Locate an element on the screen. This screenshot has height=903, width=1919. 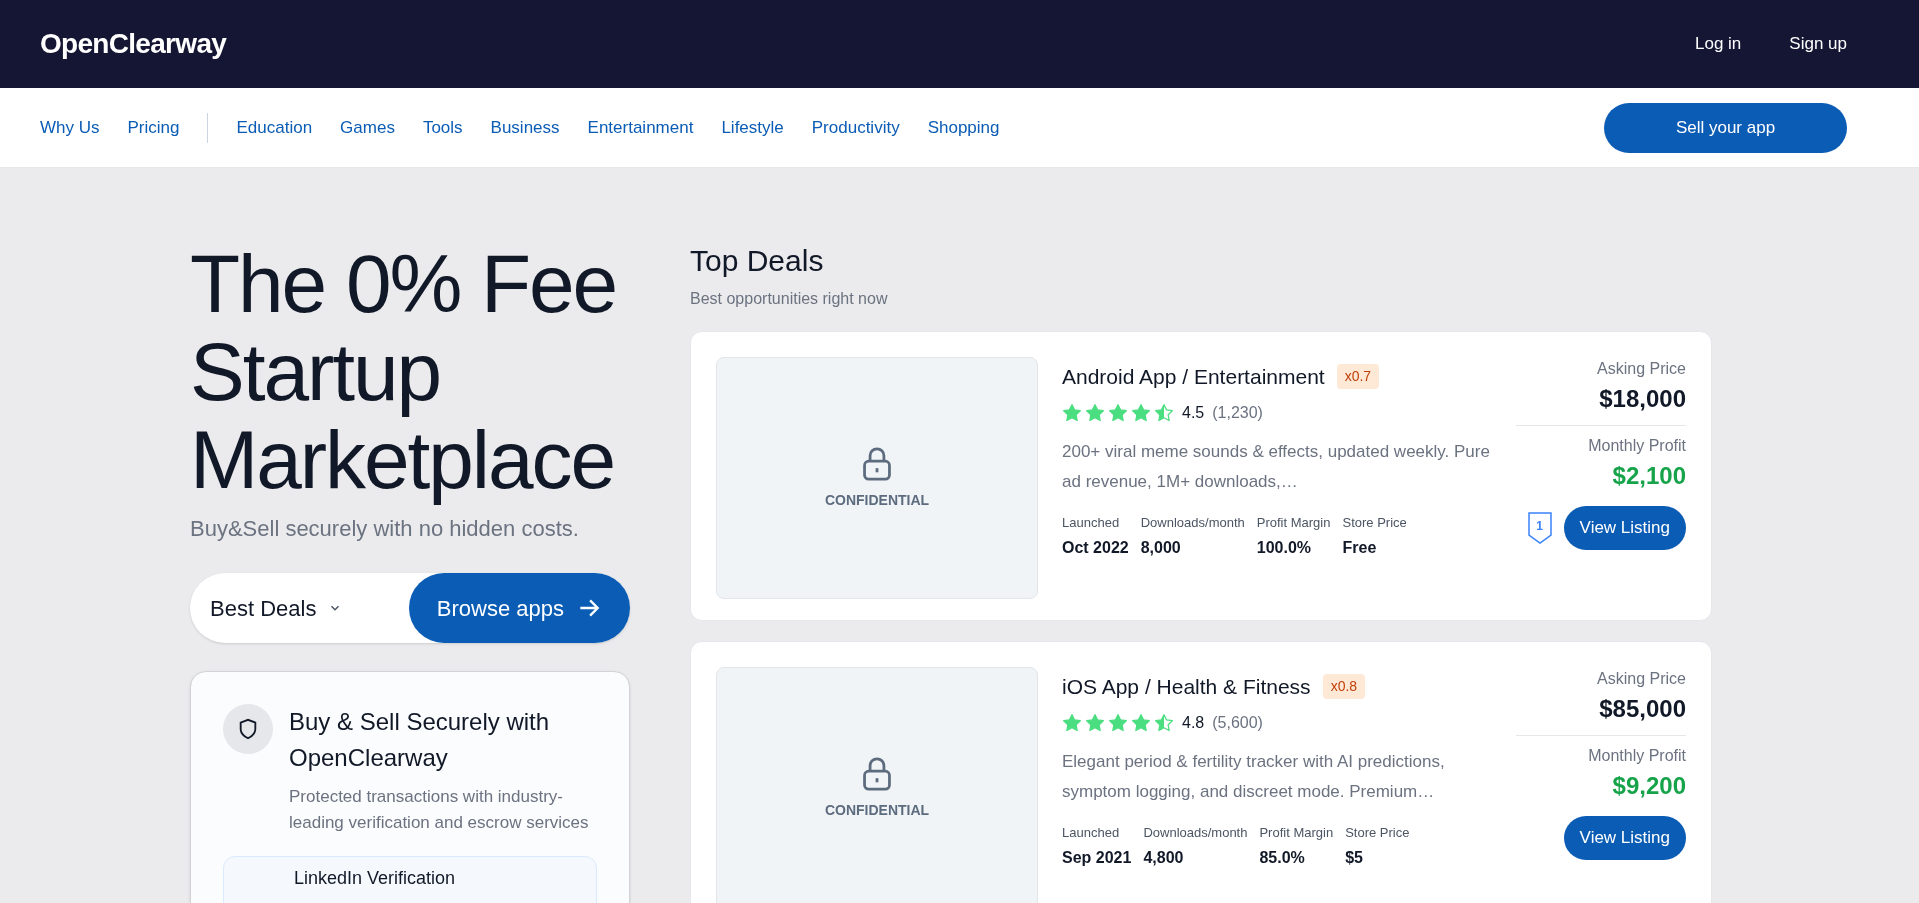
shield-icon is located at coordinates (248, 729).